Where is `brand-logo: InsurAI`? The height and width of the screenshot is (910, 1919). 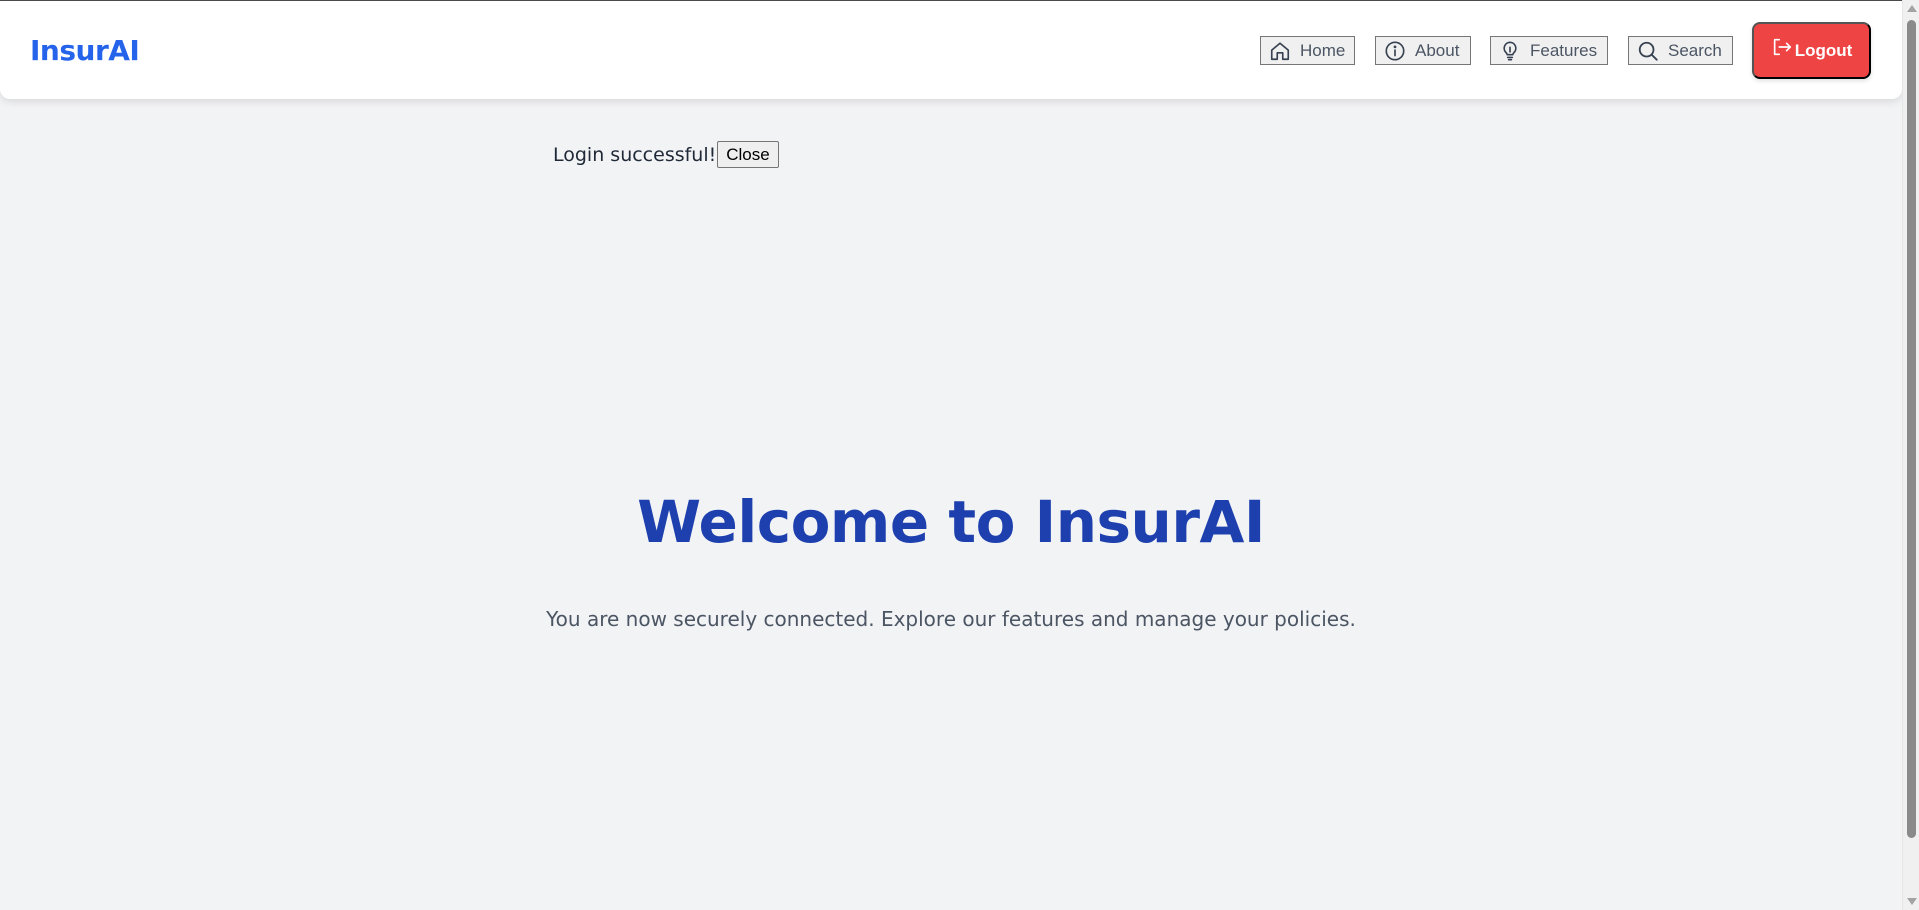 brand-logo: InsurAI is located at coordinates (85, 50).